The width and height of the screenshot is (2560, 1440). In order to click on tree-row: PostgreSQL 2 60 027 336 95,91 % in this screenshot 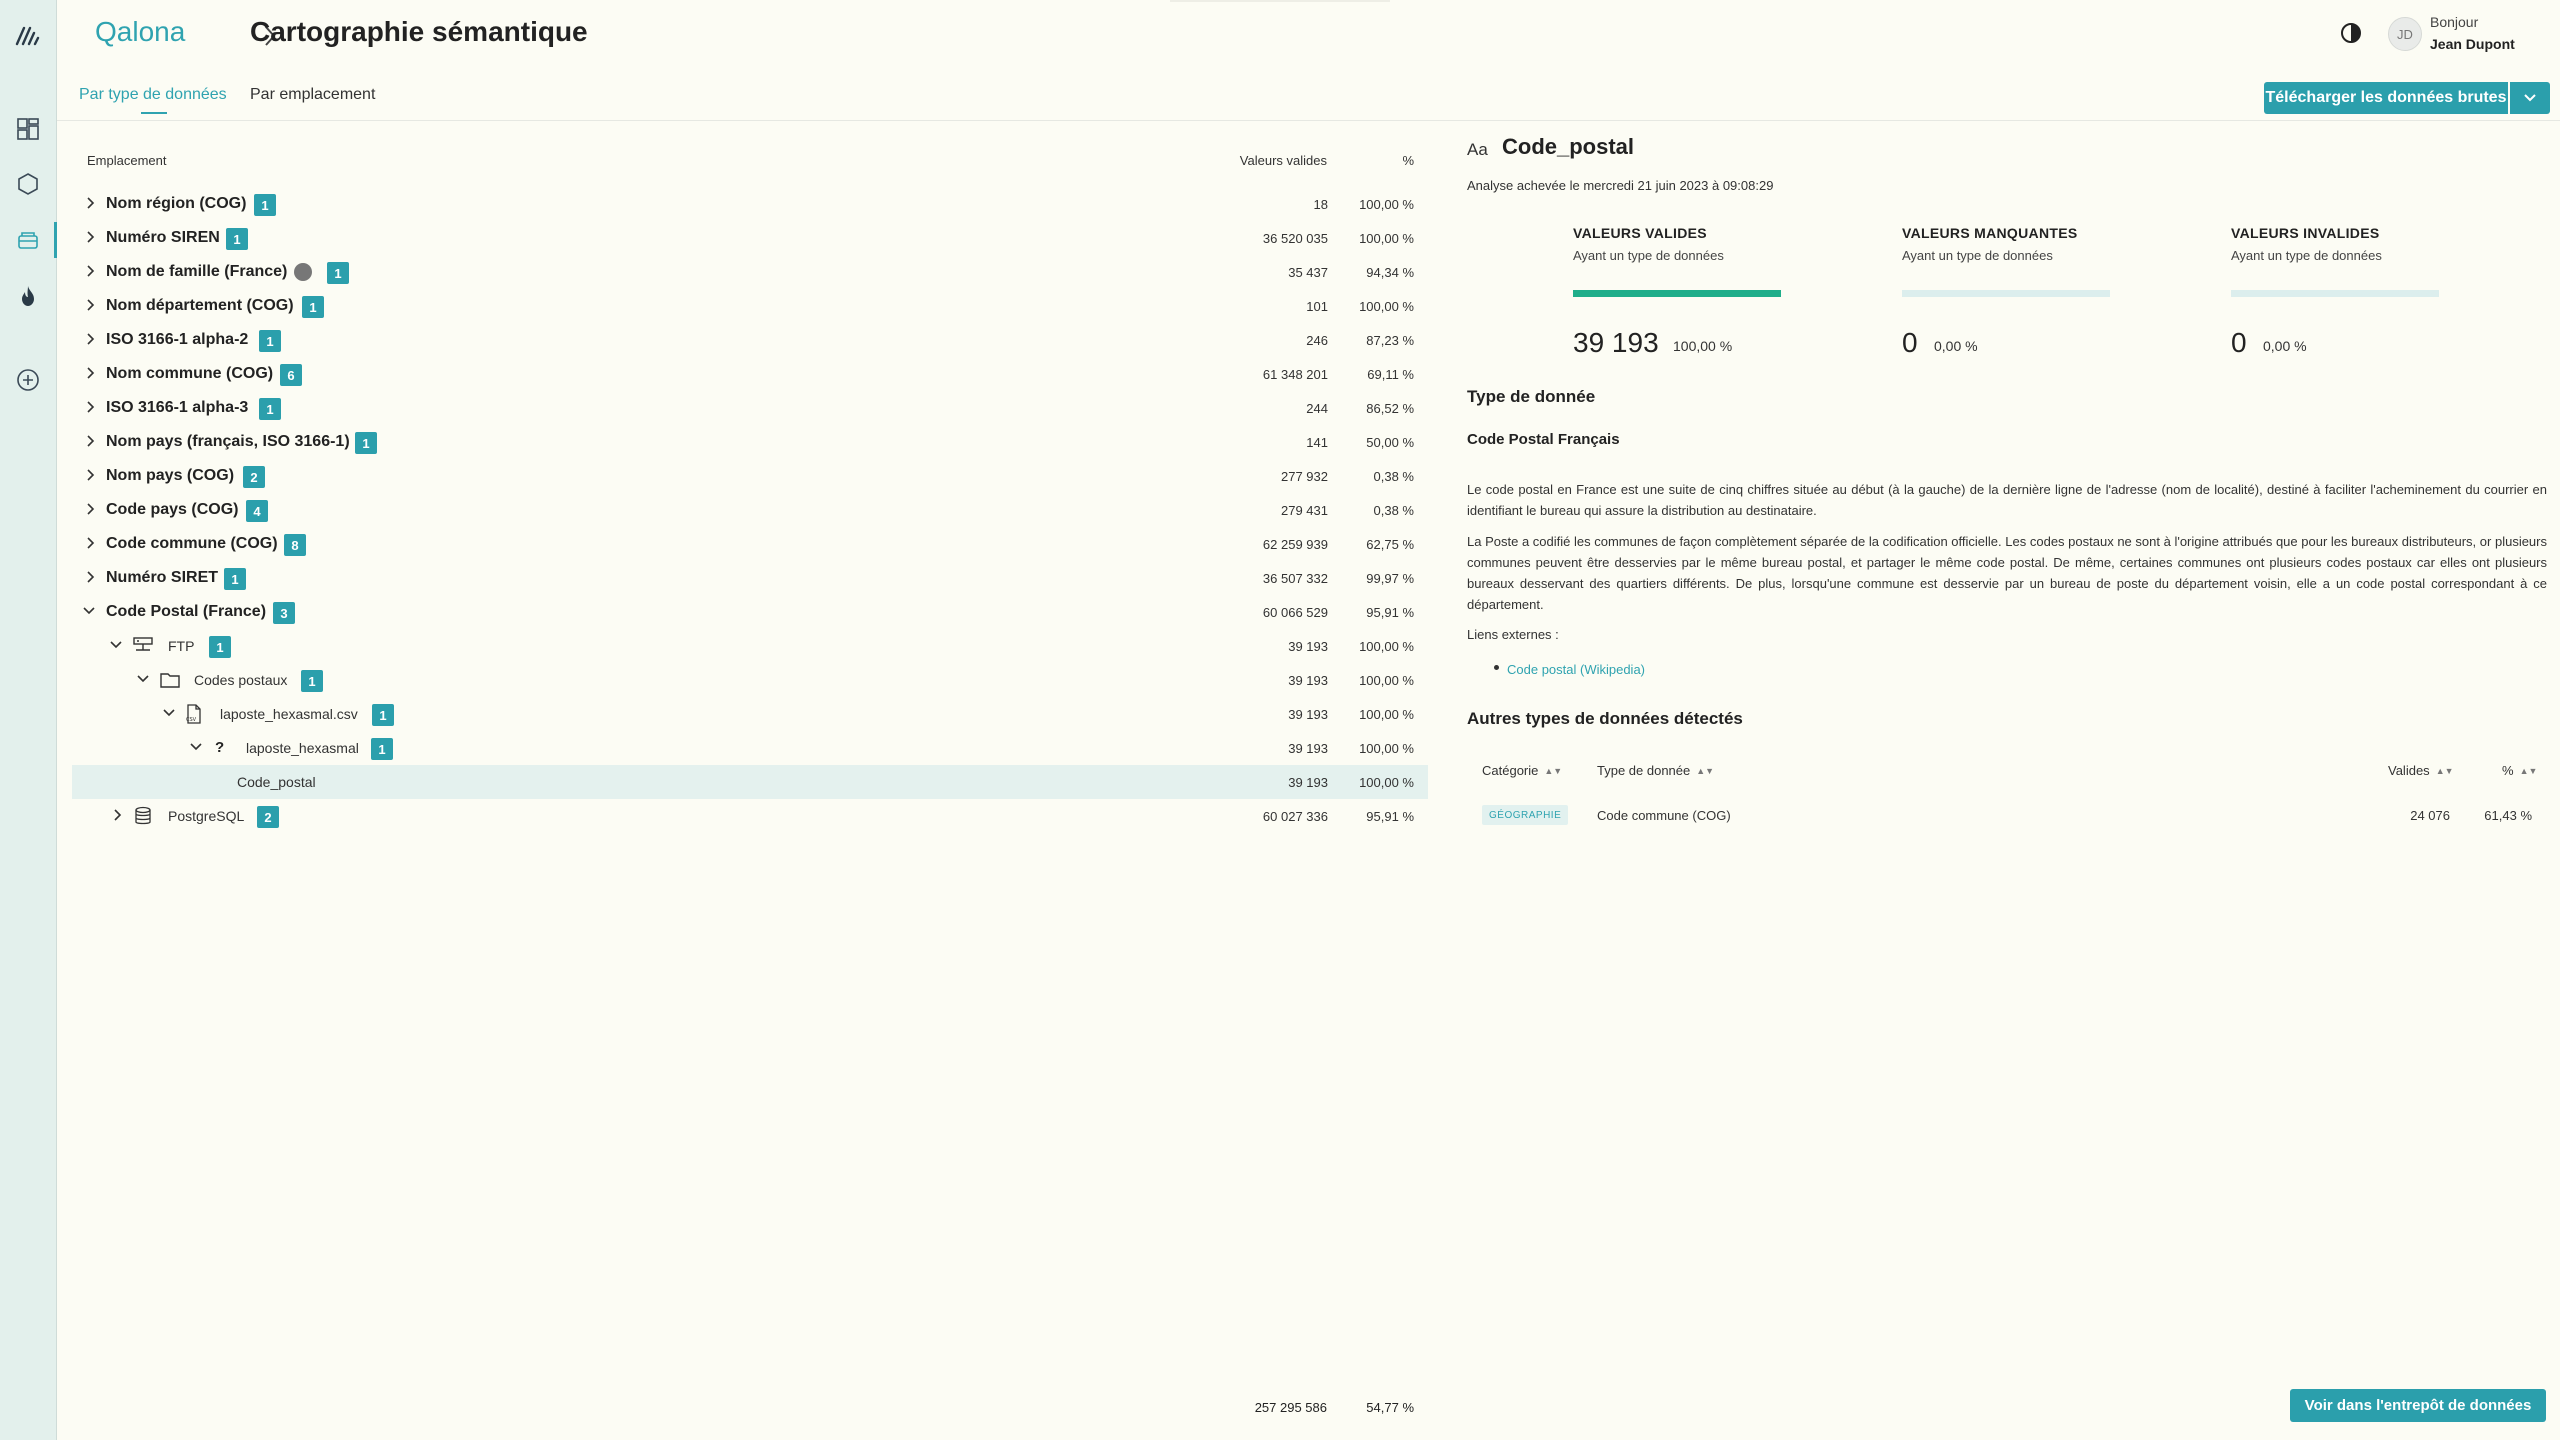, I will do `click(750, 816)`.